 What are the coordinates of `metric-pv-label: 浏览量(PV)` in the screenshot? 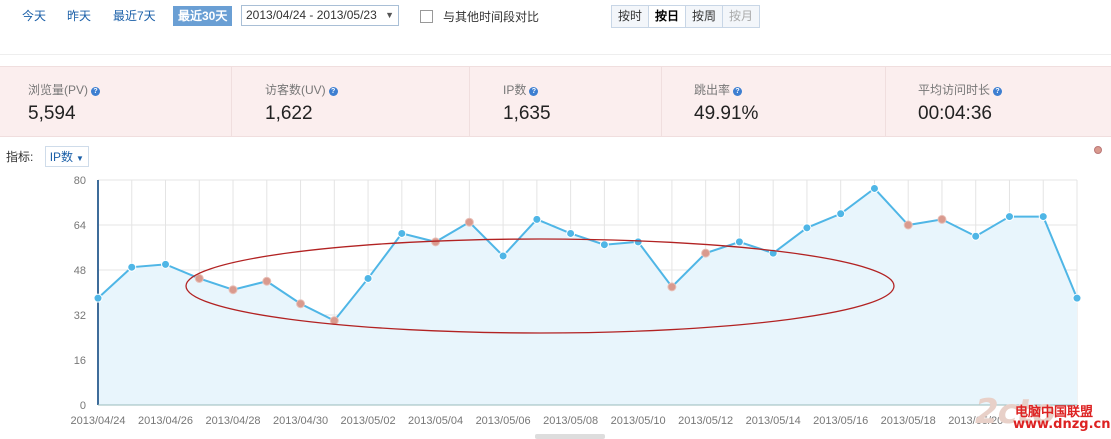 It's located at (58, 90).